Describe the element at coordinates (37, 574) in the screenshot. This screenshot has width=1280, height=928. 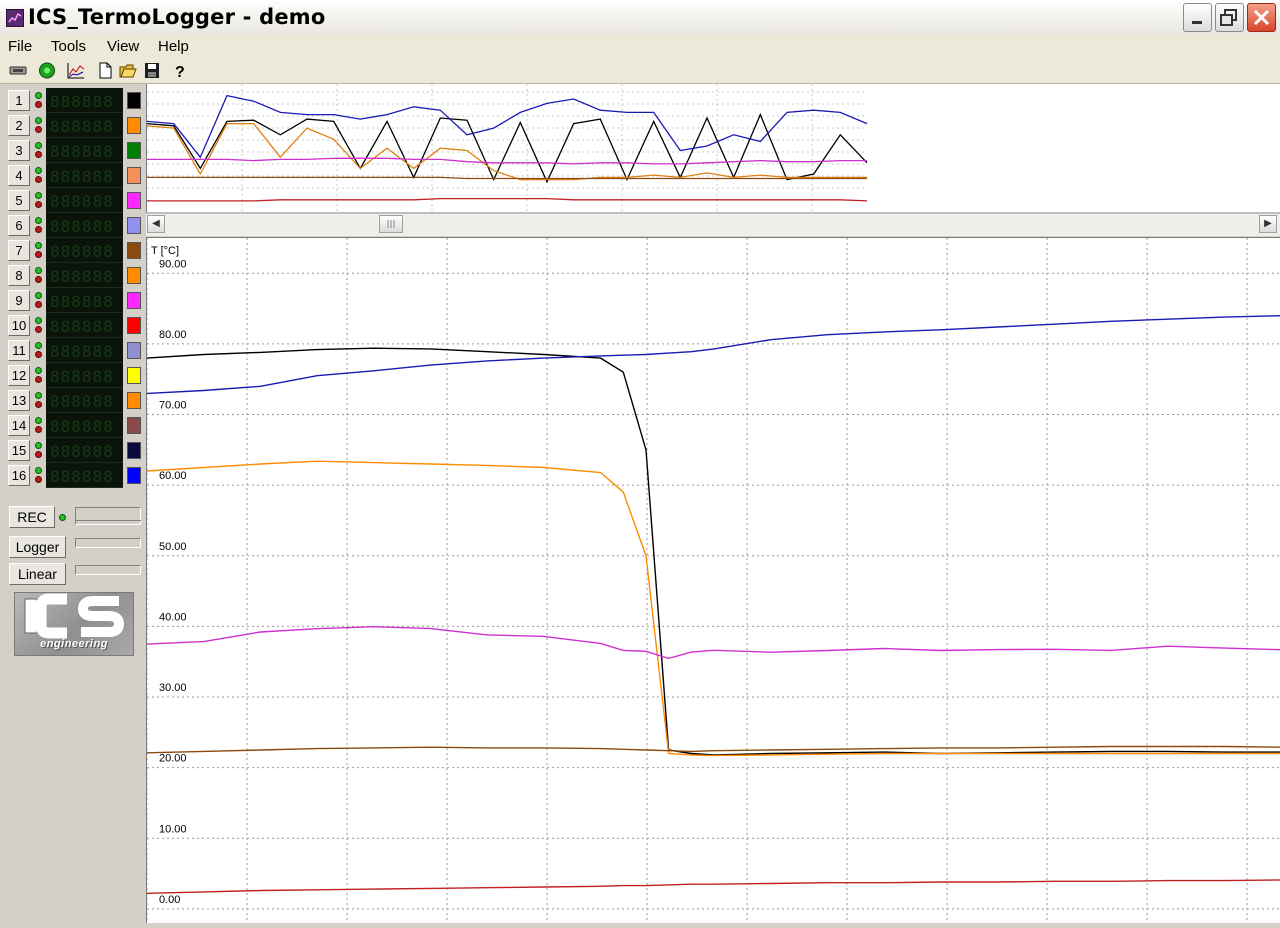
I see `linear-button: Linear` at that location.